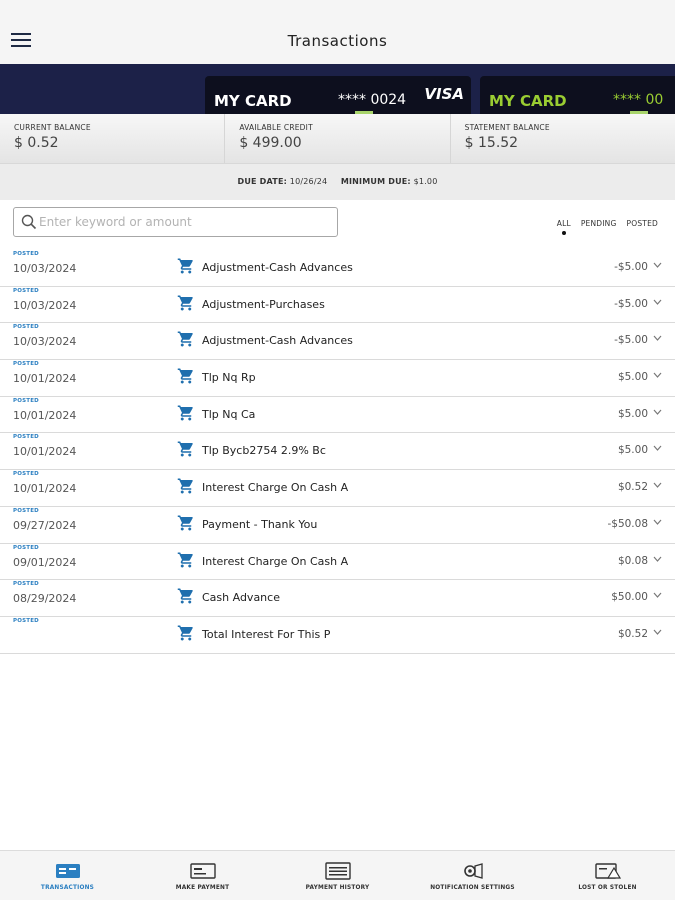  I want to click on card-carousel: MY CARD **** 0024 VISA MY CARD **** 00, so click(337, 89).